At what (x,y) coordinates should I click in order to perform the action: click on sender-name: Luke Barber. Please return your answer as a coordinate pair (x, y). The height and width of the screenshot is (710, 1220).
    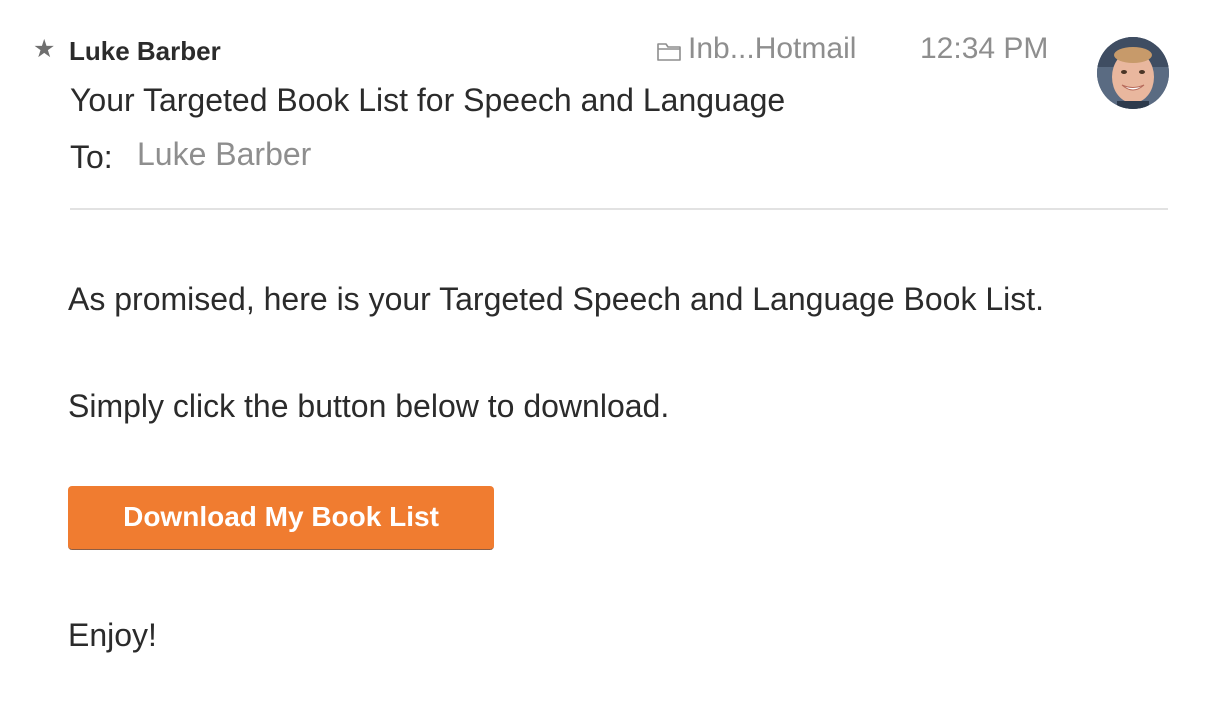
    Looking at the image, I should click on (145, 51).